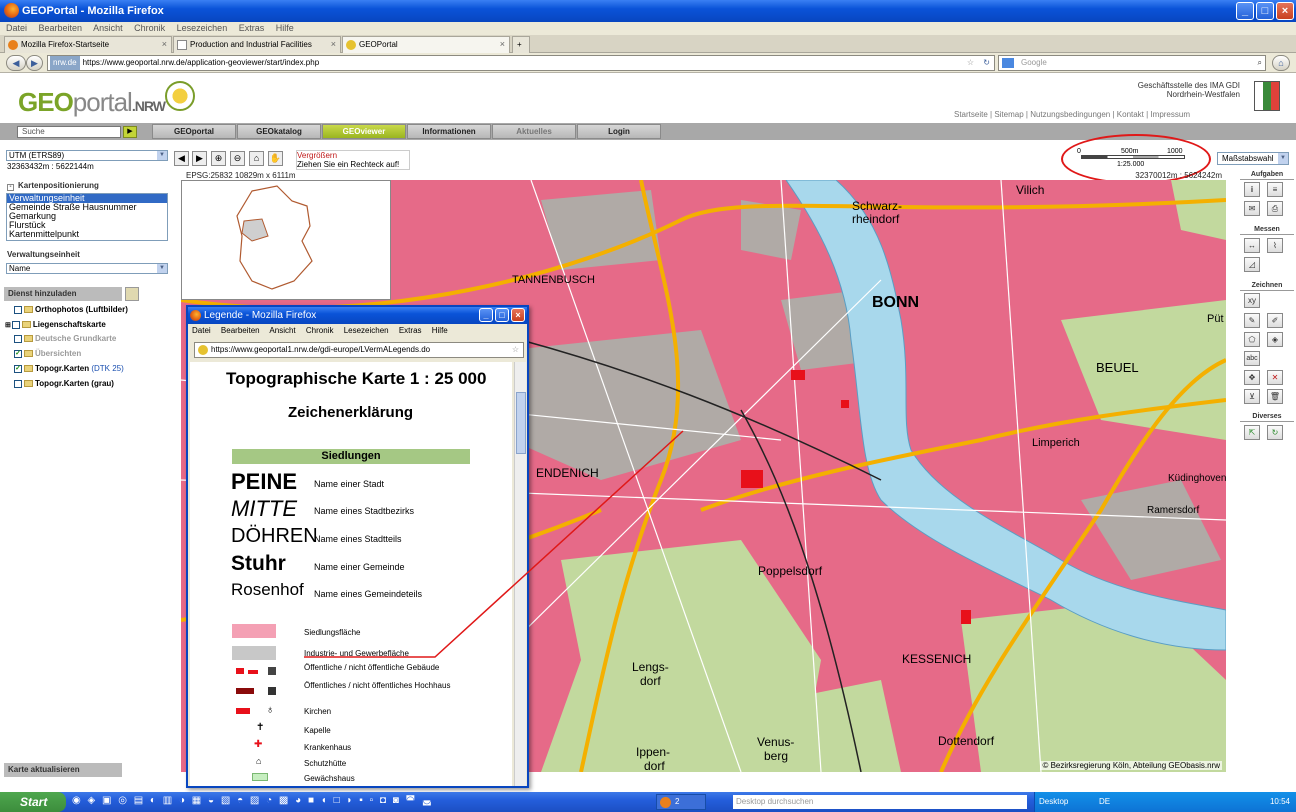  I want to click on positioning-title: - Kartenpositionierung, so click(53, 186).